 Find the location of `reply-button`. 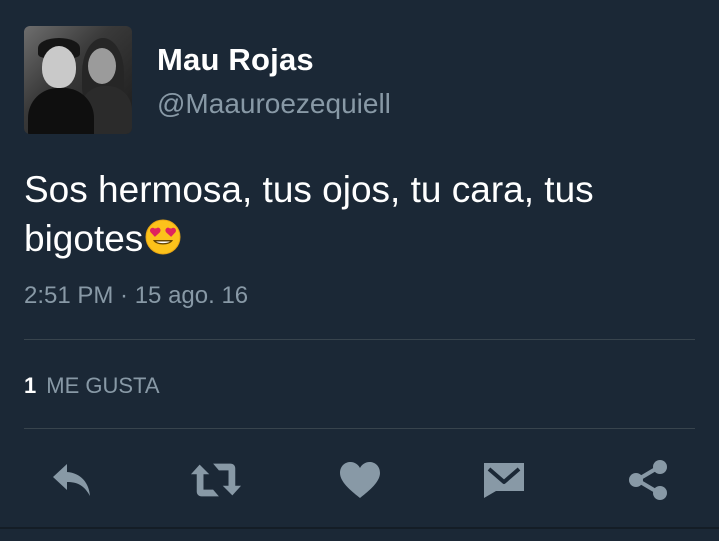

reply-button is located at coordinates (72, 480).